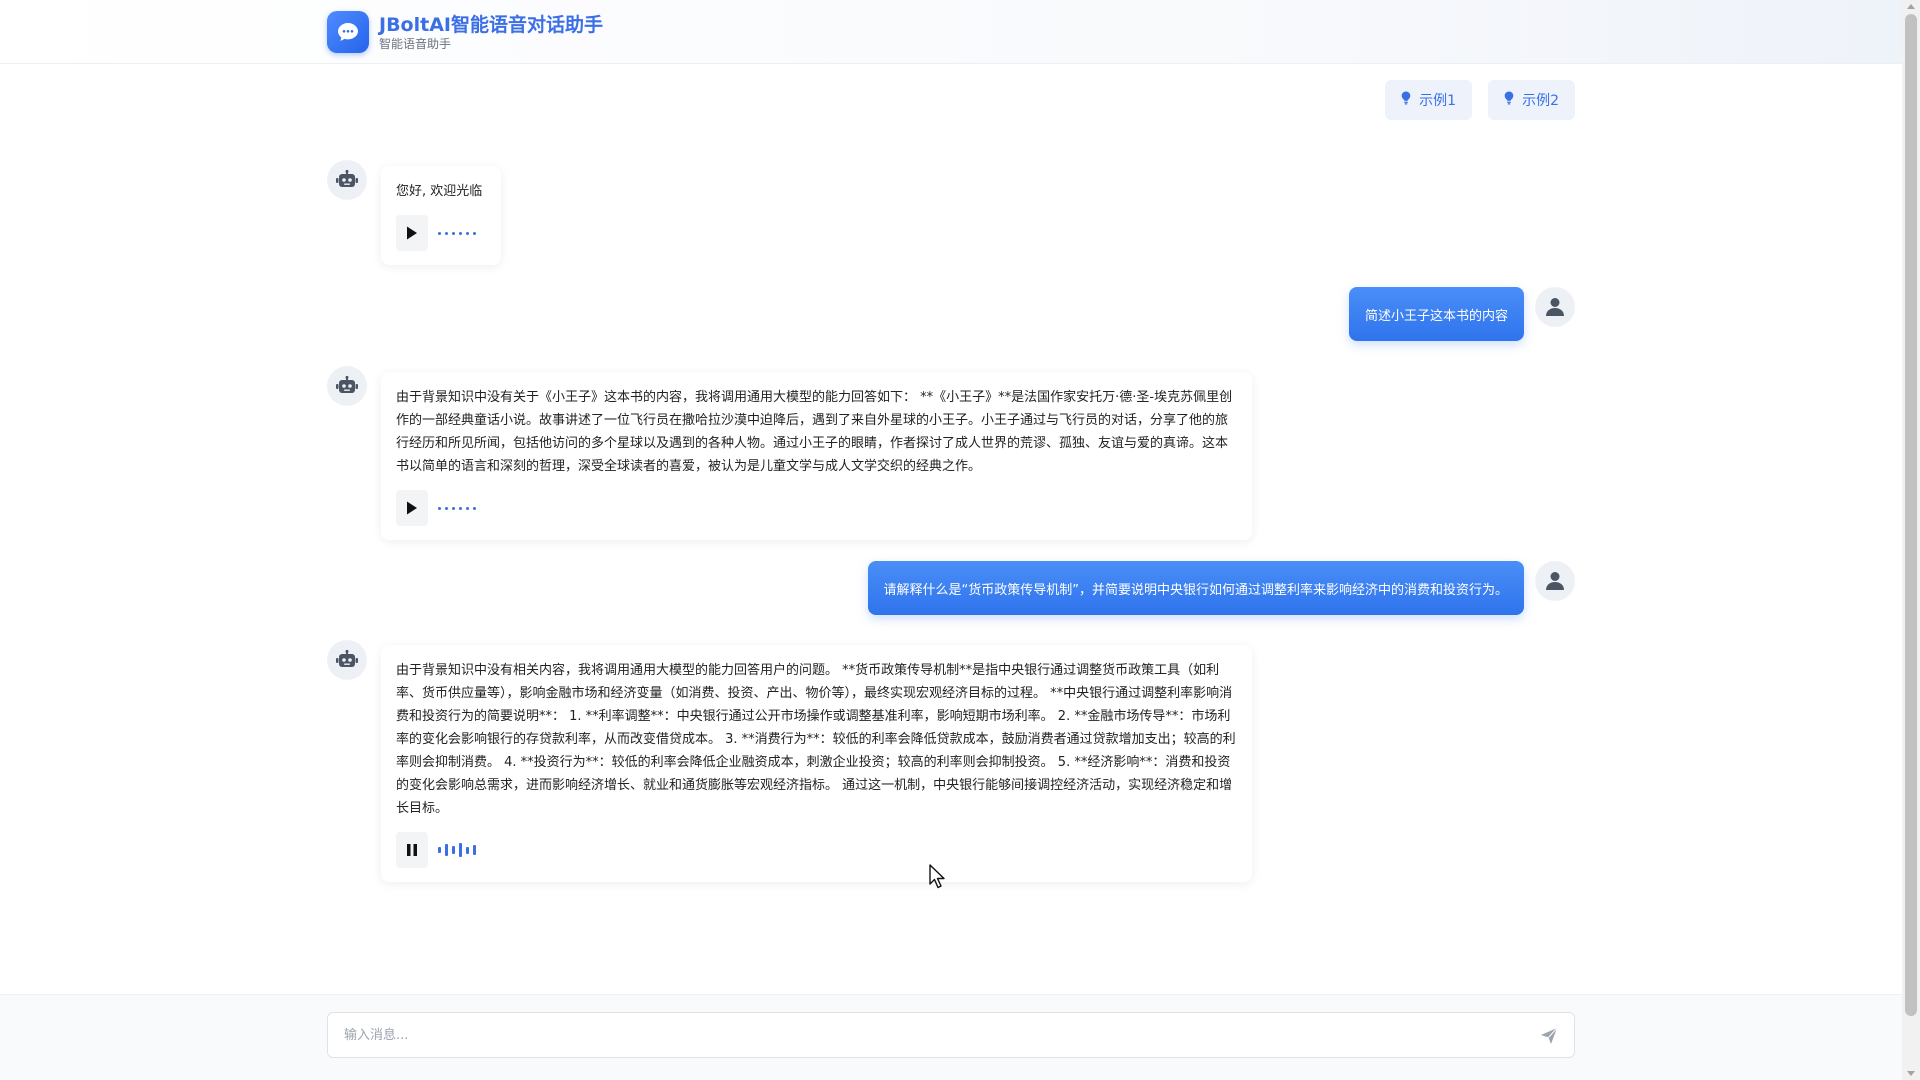  I want to click on example-1-button: 示例1, so click(1429, 100).